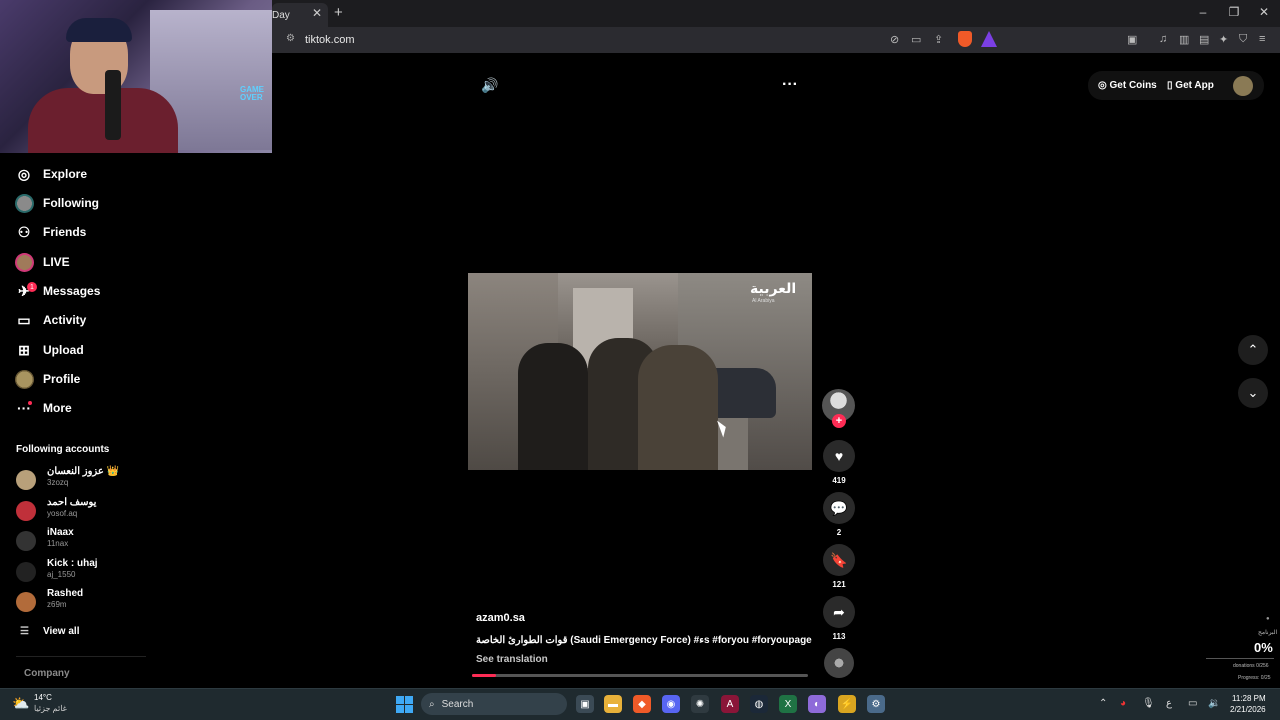 Image resolution: width=1280 pixels, height=720 pixels. What do you see at coordinates (894, 39) in the screenshot?
I see `no-ads-icon: ⊘` at bounding box center [894, 39].